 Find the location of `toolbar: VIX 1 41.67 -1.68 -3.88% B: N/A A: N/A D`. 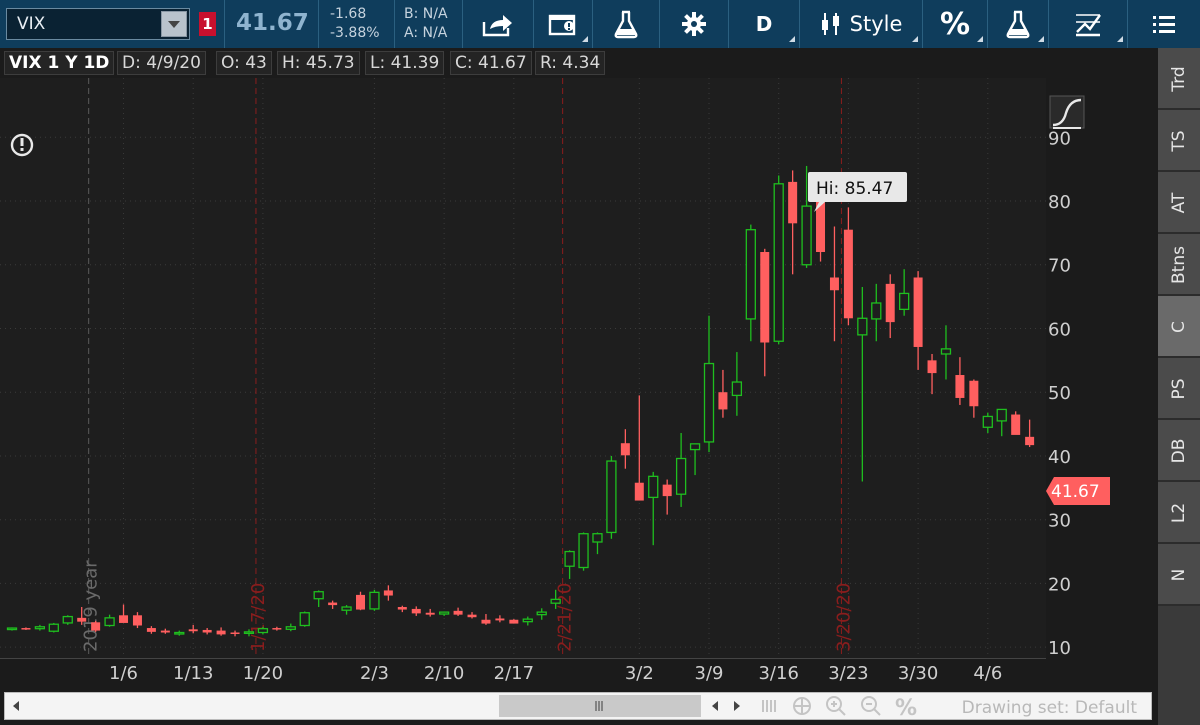

toolbar: VIX 1 41.67 -1.68 -3.88% B: N/A A: N/A D is located at coordinates (600, 24).